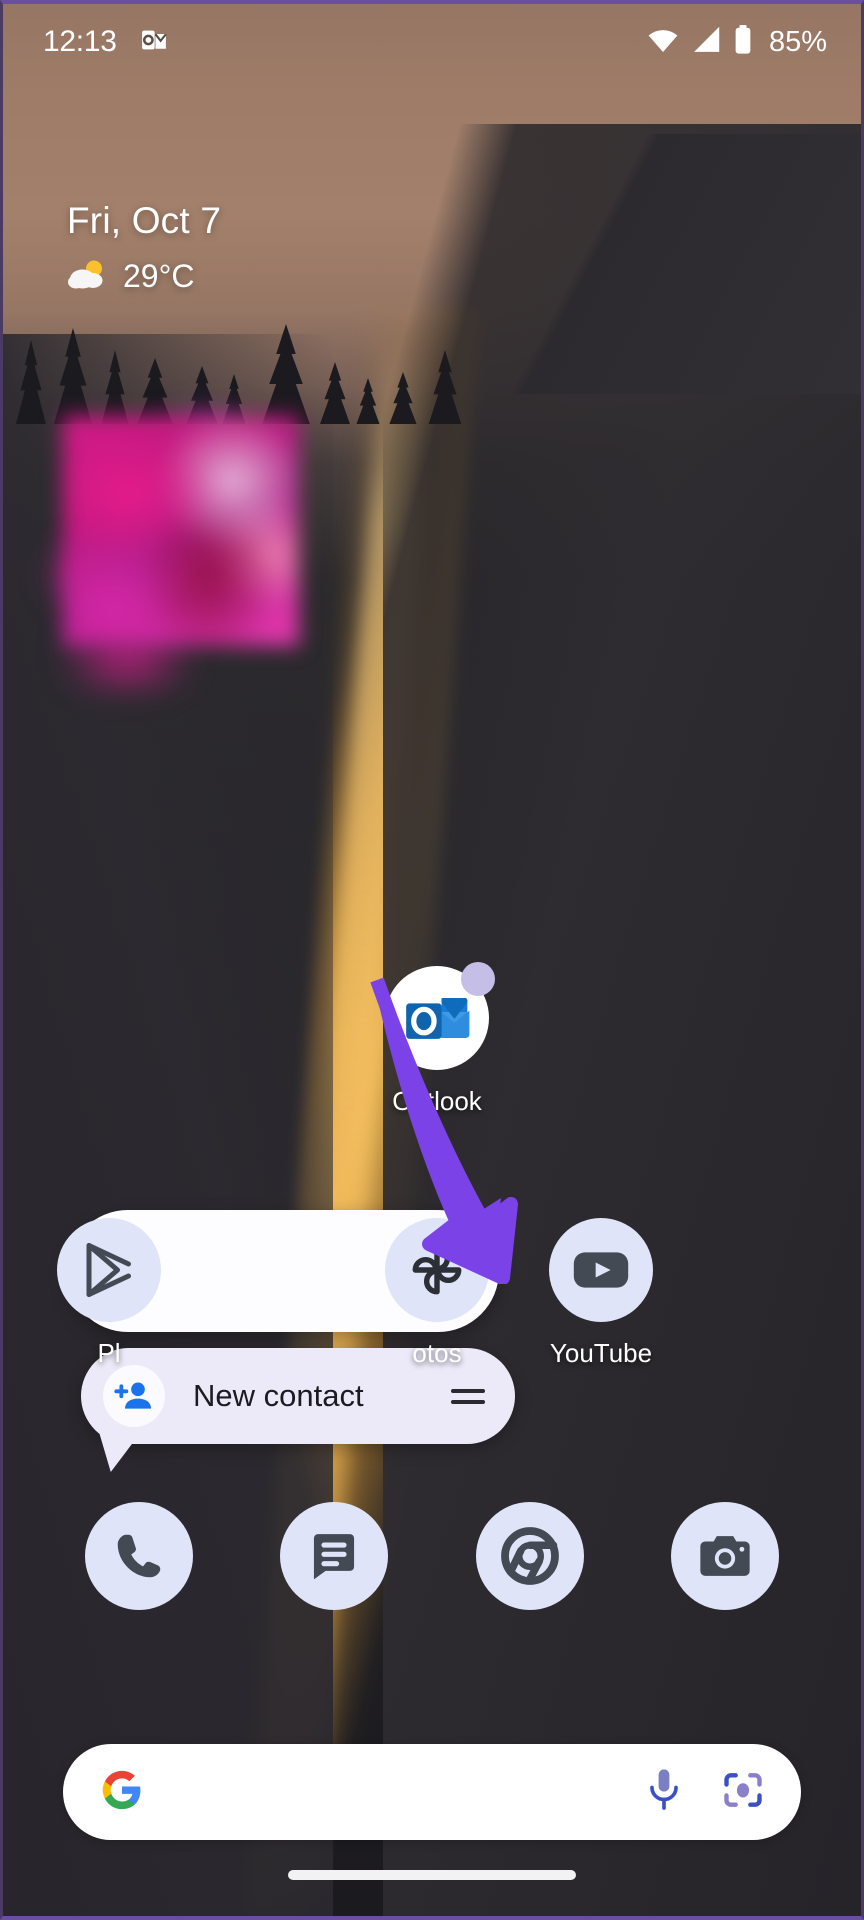 This screenshot has width=864, height=1920. I want to click on app-icon-youtube: YouTube, so click(601, 1293).